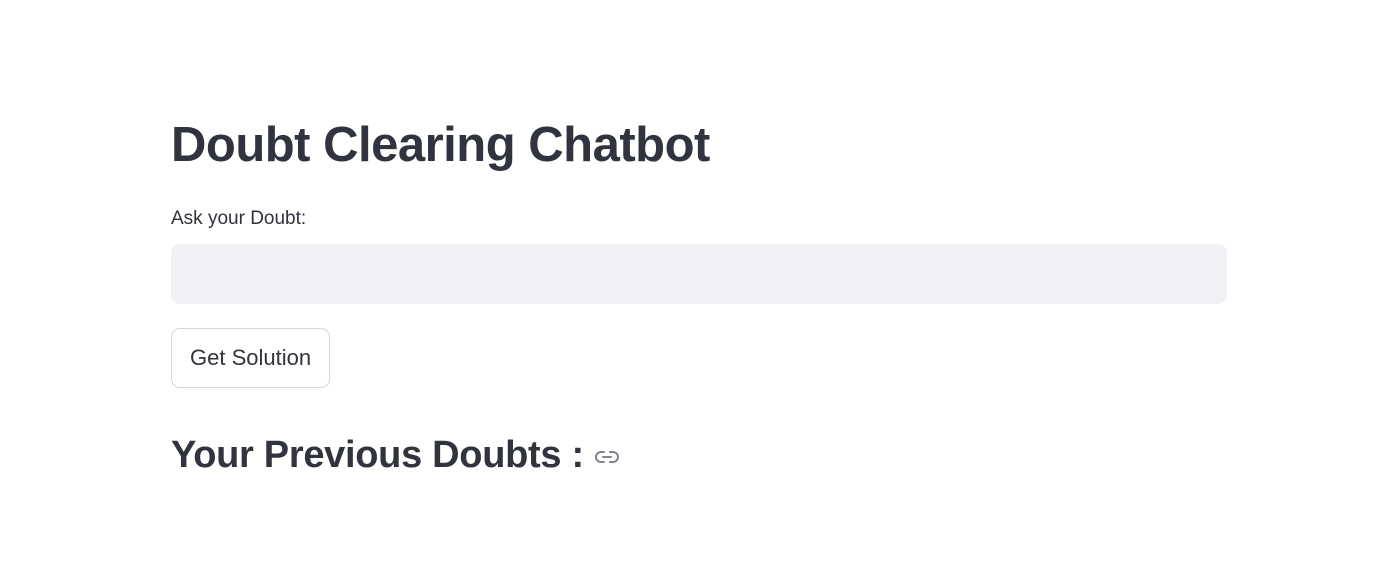  I want to click on doubt-input, so click(699, 274).